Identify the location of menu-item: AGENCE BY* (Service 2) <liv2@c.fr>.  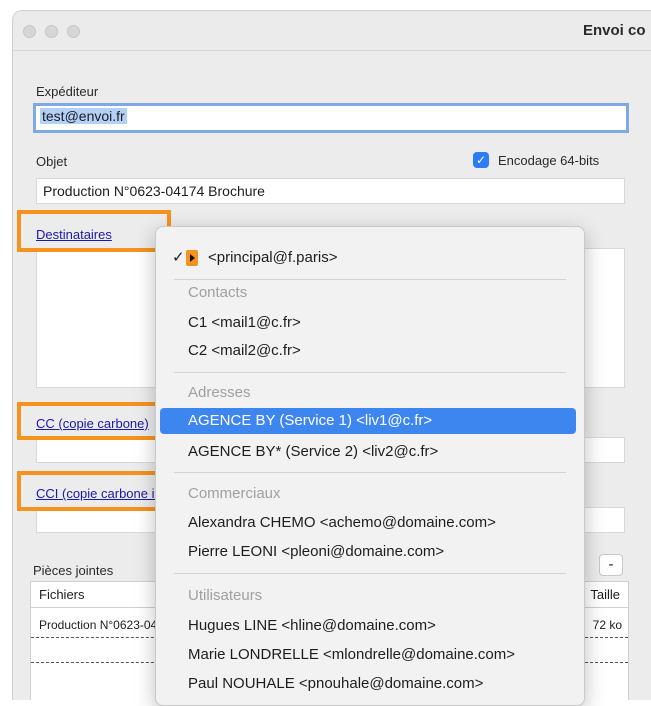
(368, 452).